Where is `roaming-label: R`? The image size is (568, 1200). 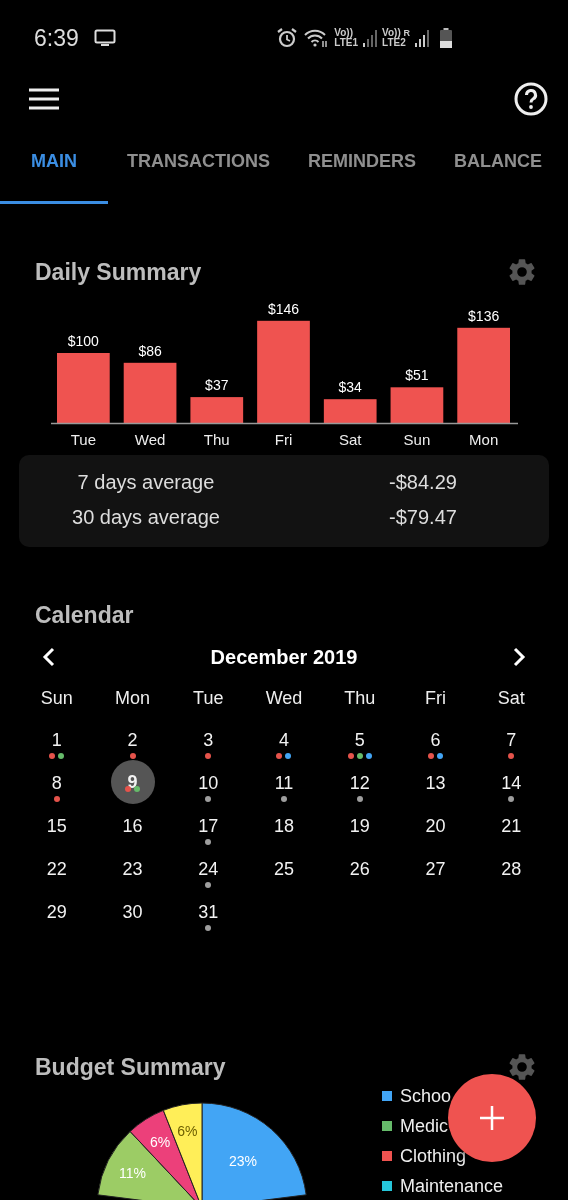 roaming-label: R is located at coordinates (406, 33).